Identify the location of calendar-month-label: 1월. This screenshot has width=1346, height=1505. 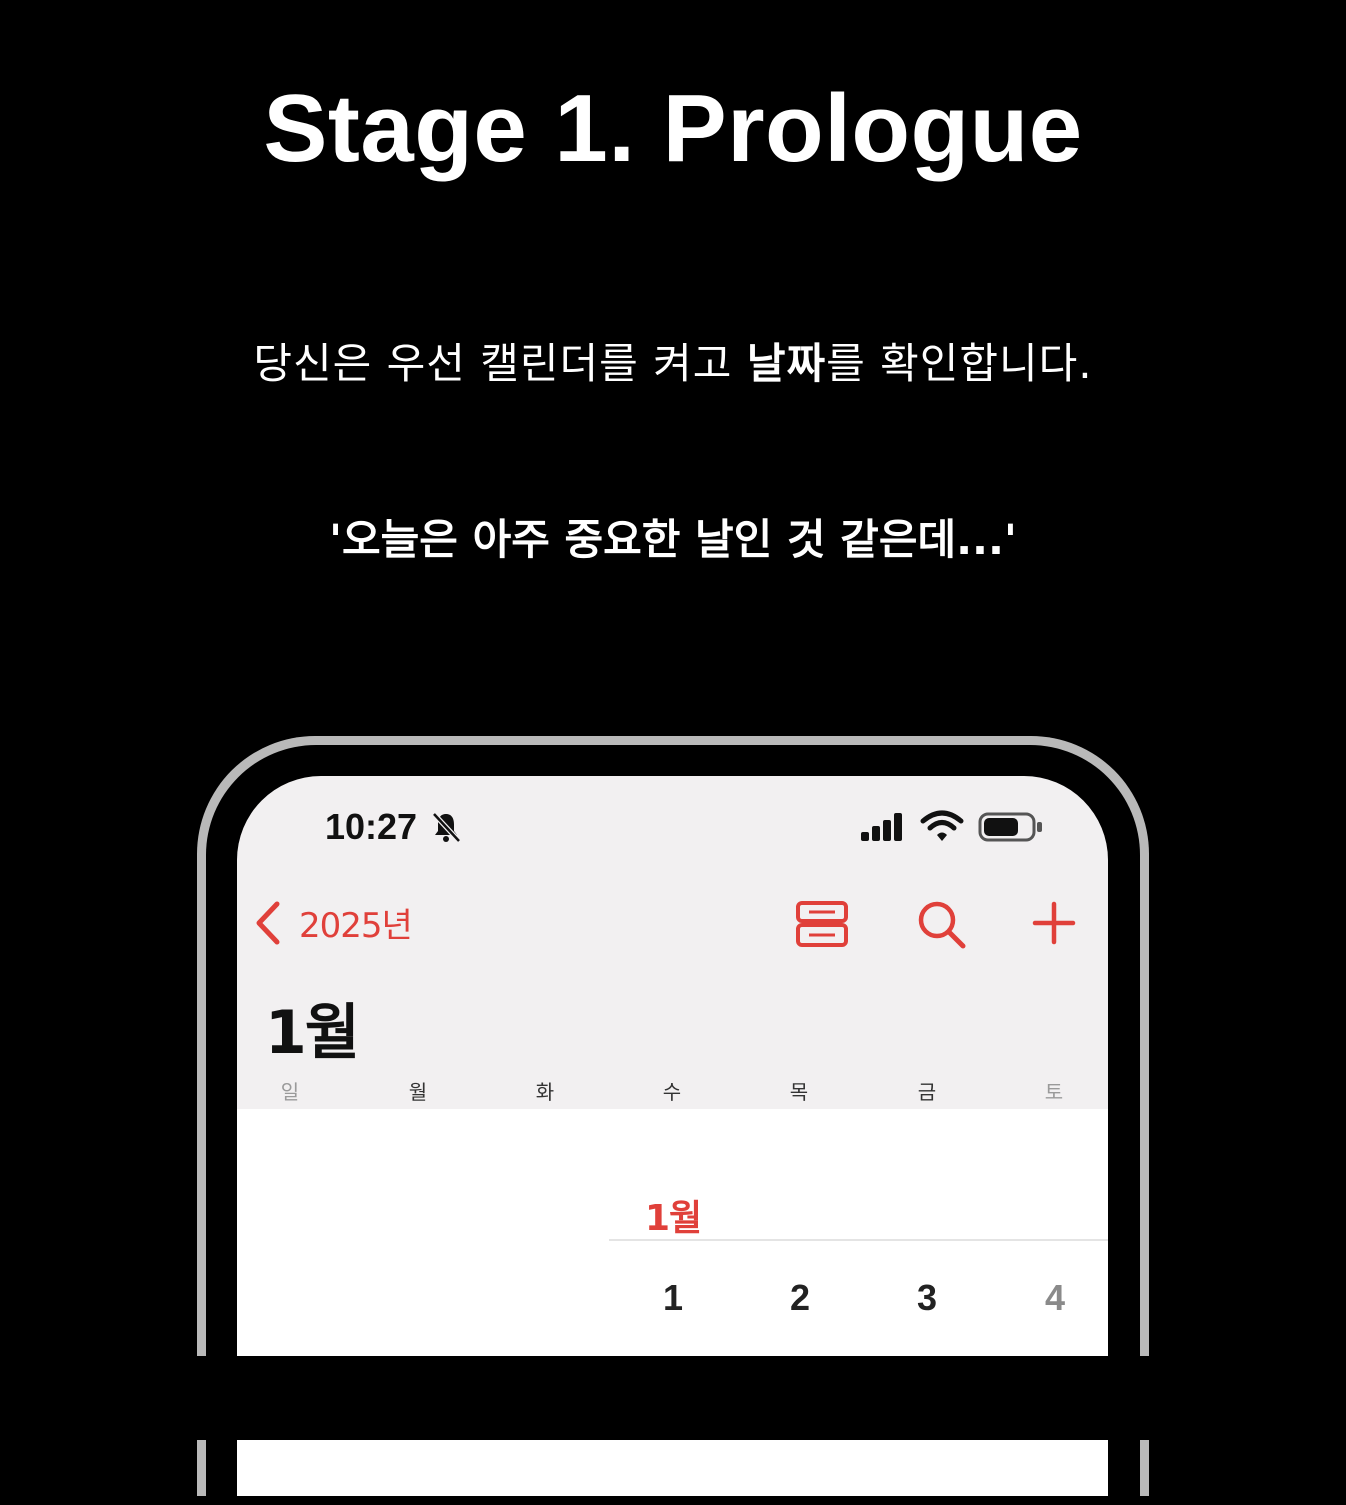
(673, 1218).